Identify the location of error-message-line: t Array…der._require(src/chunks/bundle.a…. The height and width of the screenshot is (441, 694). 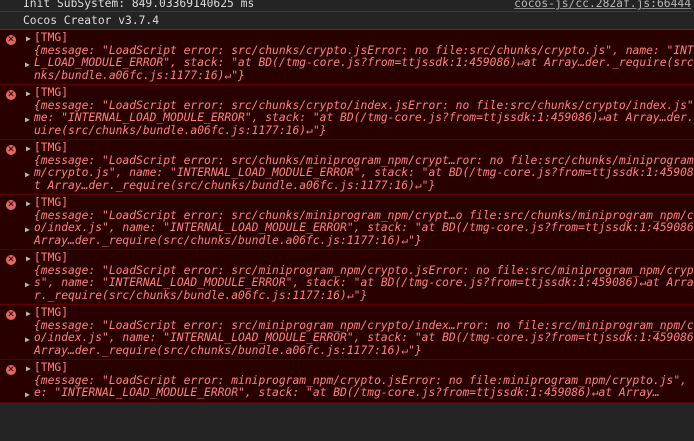
(235, 185).